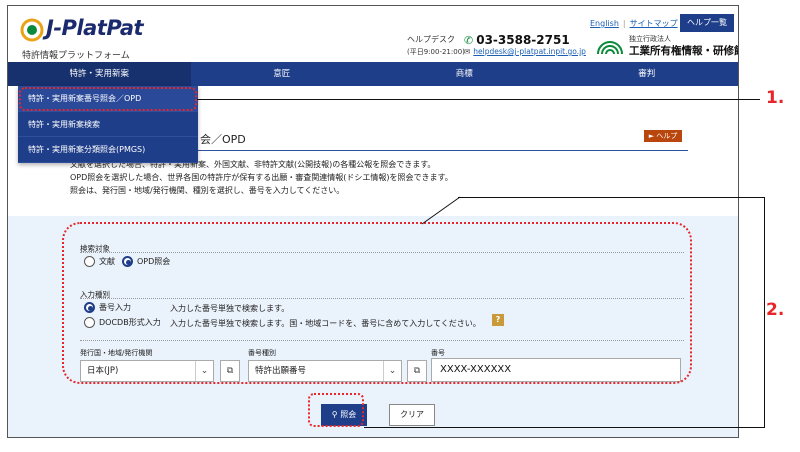  Describe the element at coordinates (99, 74) in the screenshot. I see `nav-patent: 特許・実用新案` at that location.